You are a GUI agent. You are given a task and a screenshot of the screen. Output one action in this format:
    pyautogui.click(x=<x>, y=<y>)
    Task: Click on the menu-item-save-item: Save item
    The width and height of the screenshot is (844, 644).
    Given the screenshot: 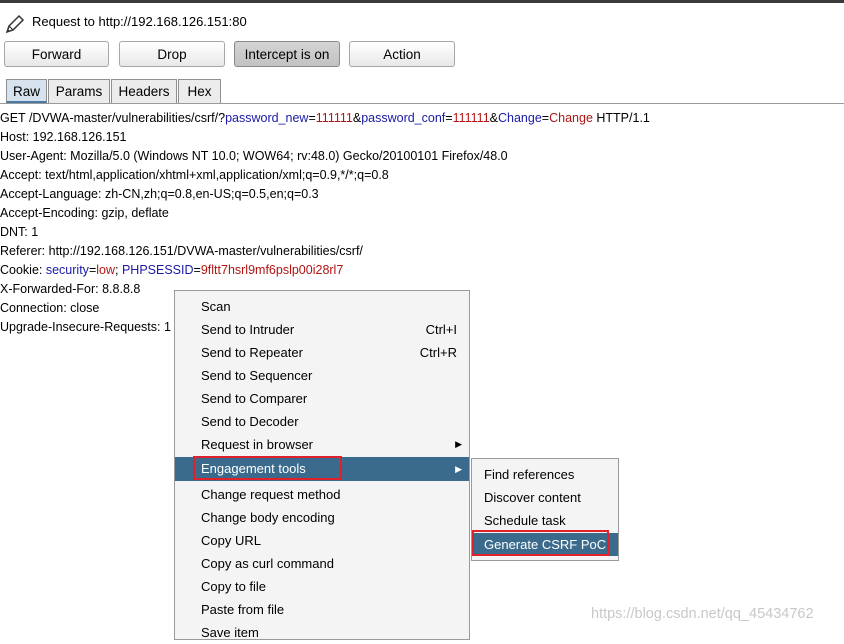 What is the action you would take?
    pyautogui.click(x=322, y=632)
    